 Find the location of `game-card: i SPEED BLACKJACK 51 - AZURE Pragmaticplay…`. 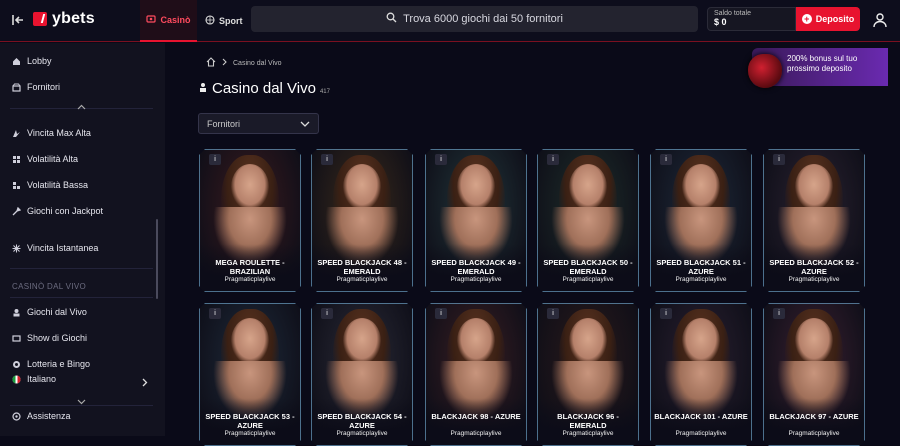

game-card: i SPEED BLACKJACK 51 - AZURE Pragmaticplay… is located at coordinates (701, 220).